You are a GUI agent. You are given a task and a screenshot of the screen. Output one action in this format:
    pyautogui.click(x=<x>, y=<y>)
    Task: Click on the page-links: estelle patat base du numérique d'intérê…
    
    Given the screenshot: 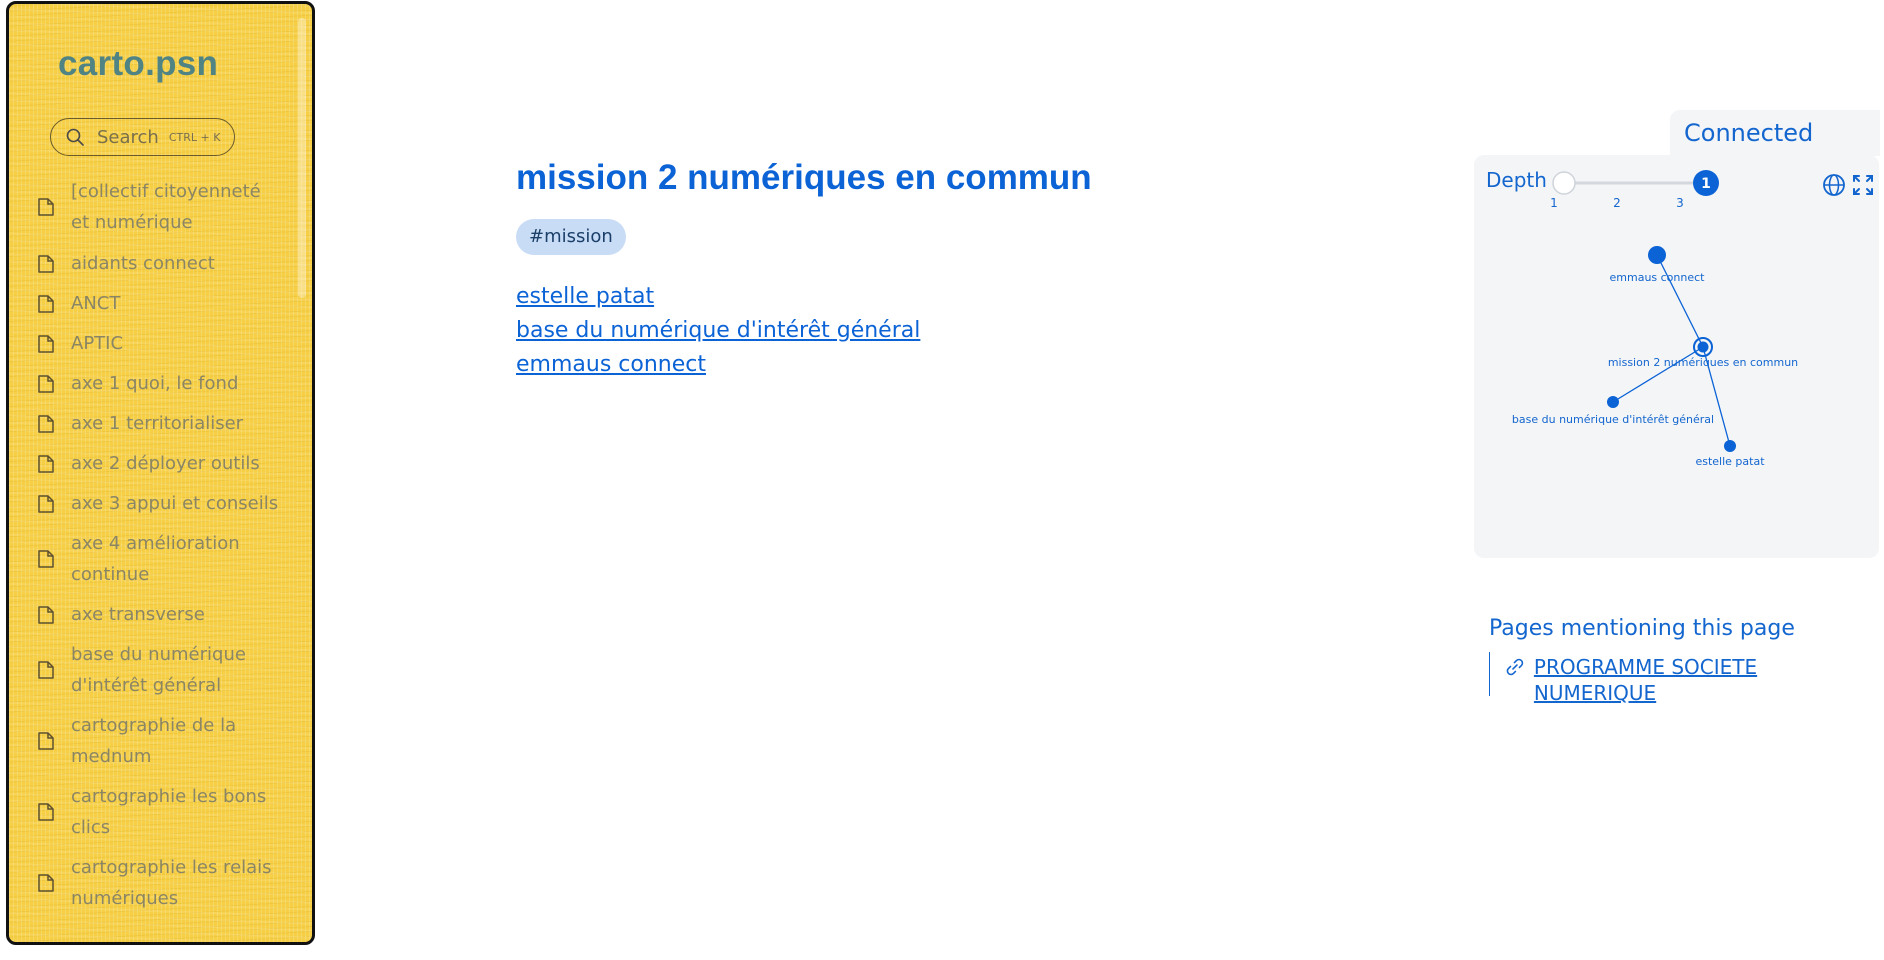 What is the action you would take?
    pyautogui.click(x=718, y=331)
    